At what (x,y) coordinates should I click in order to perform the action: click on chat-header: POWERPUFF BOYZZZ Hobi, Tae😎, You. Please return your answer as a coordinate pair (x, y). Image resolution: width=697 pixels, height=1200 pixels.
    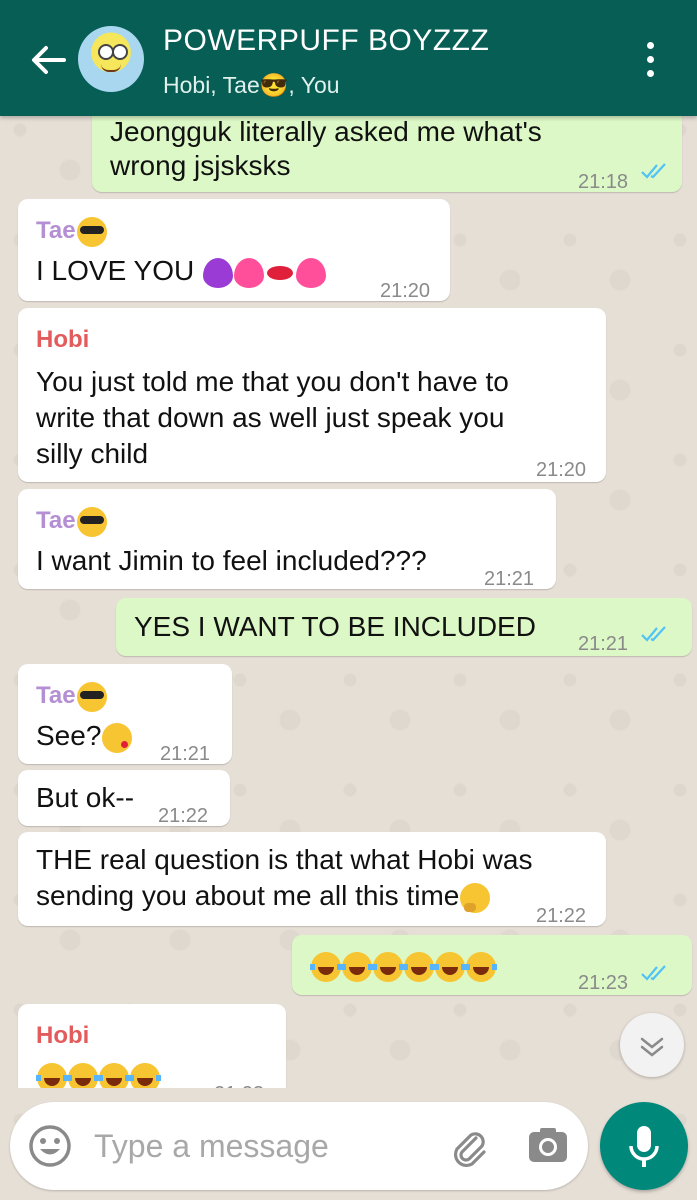
    Looking at the image, I should click on (348, 58).